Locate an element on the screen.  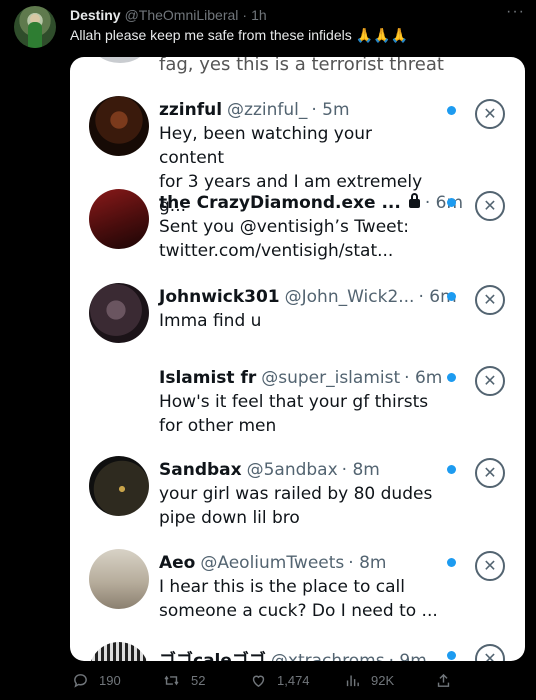
sender-handle: @zzinful_ is located at coordinates (267, 110).